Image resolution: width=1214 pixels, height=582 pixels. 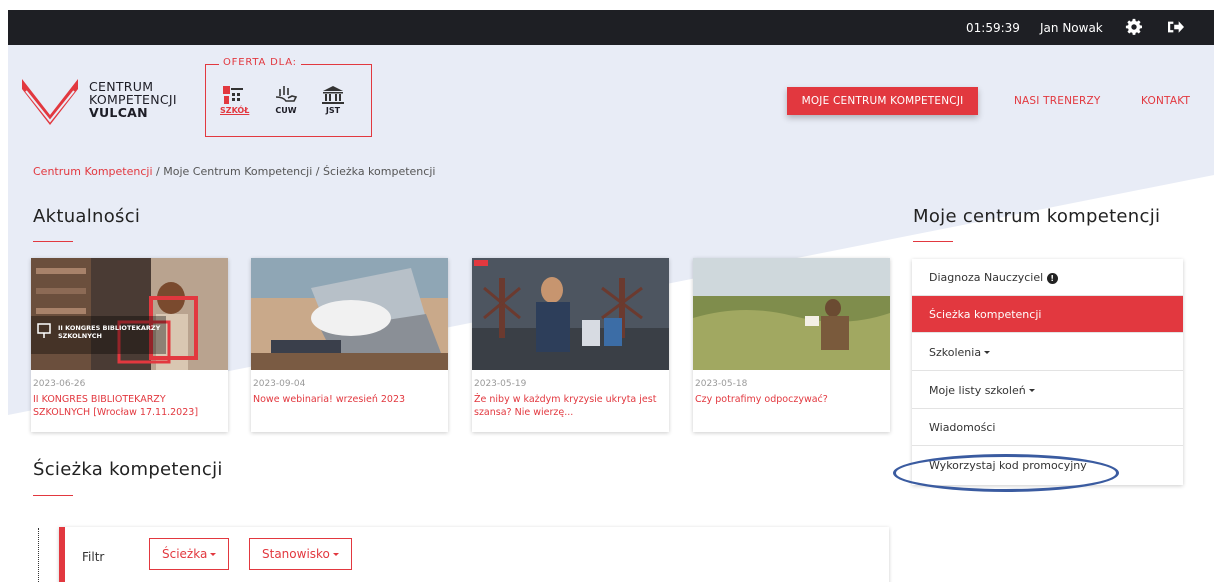 I want to click on filter-sciezka-label: Ścieżka, so click(x=185, y=554).